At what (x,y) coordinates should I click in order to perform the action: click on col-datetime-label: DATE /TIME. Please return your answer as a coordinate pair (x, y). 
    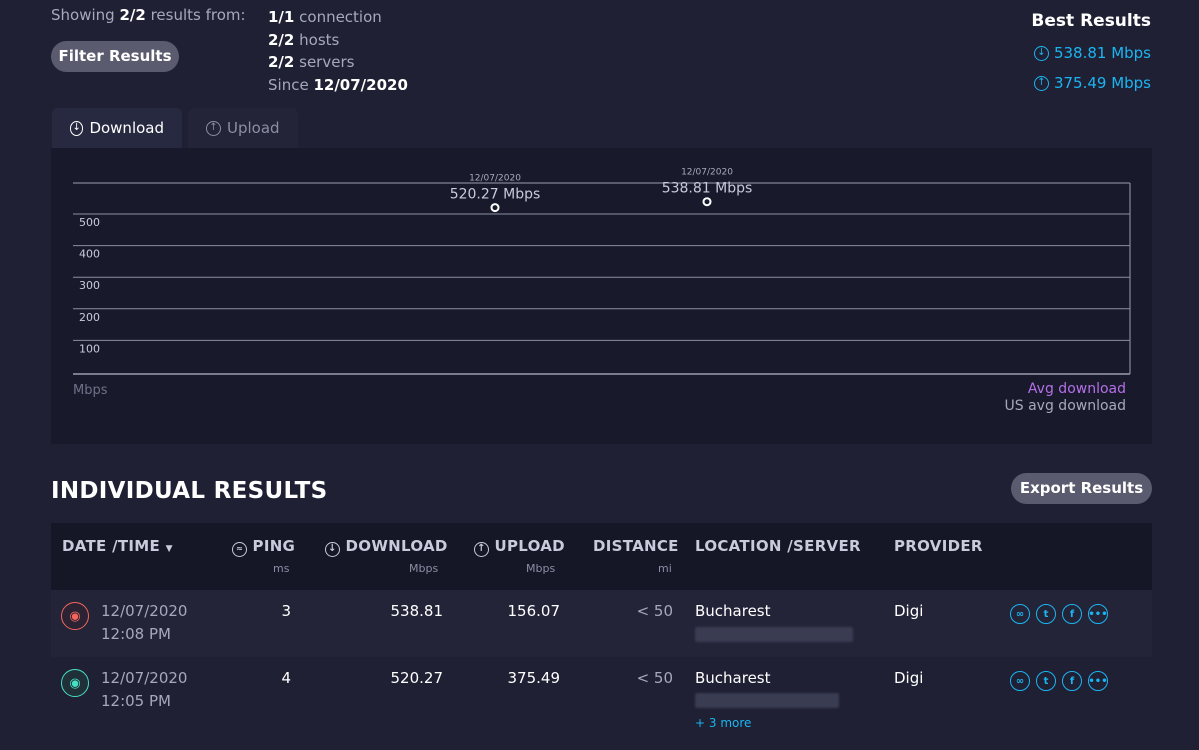
    Looking at the image, I should click on (111, 546).